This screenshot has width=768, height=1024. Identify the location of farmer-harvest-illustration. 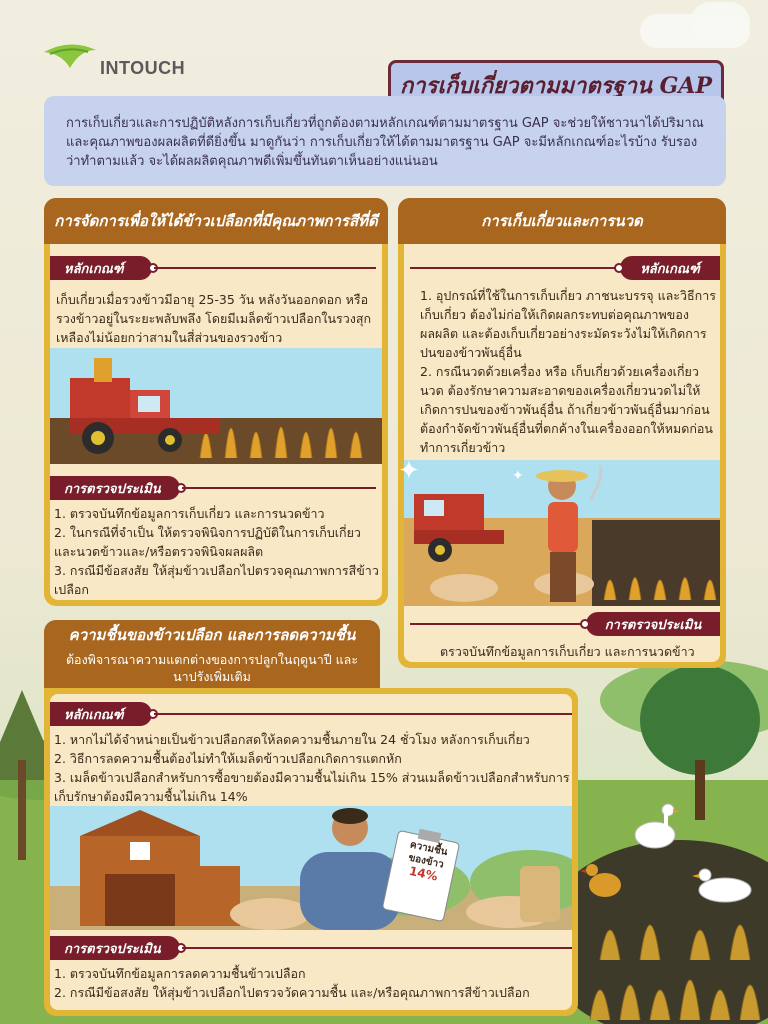
(562, 533).